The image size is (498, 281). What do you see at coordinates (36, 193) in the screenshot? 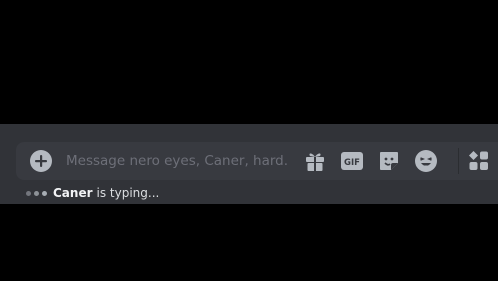
I see `typing-dots-icon` at bounding box center [36, 193].